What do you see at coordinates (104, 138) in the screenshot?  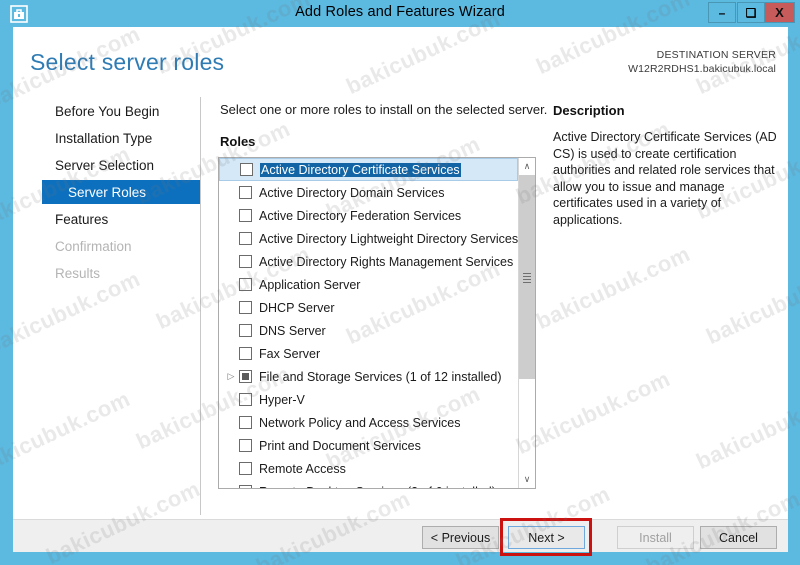 I see `sidebar-item-label: Installation Type` at bounding box center [104, 138].